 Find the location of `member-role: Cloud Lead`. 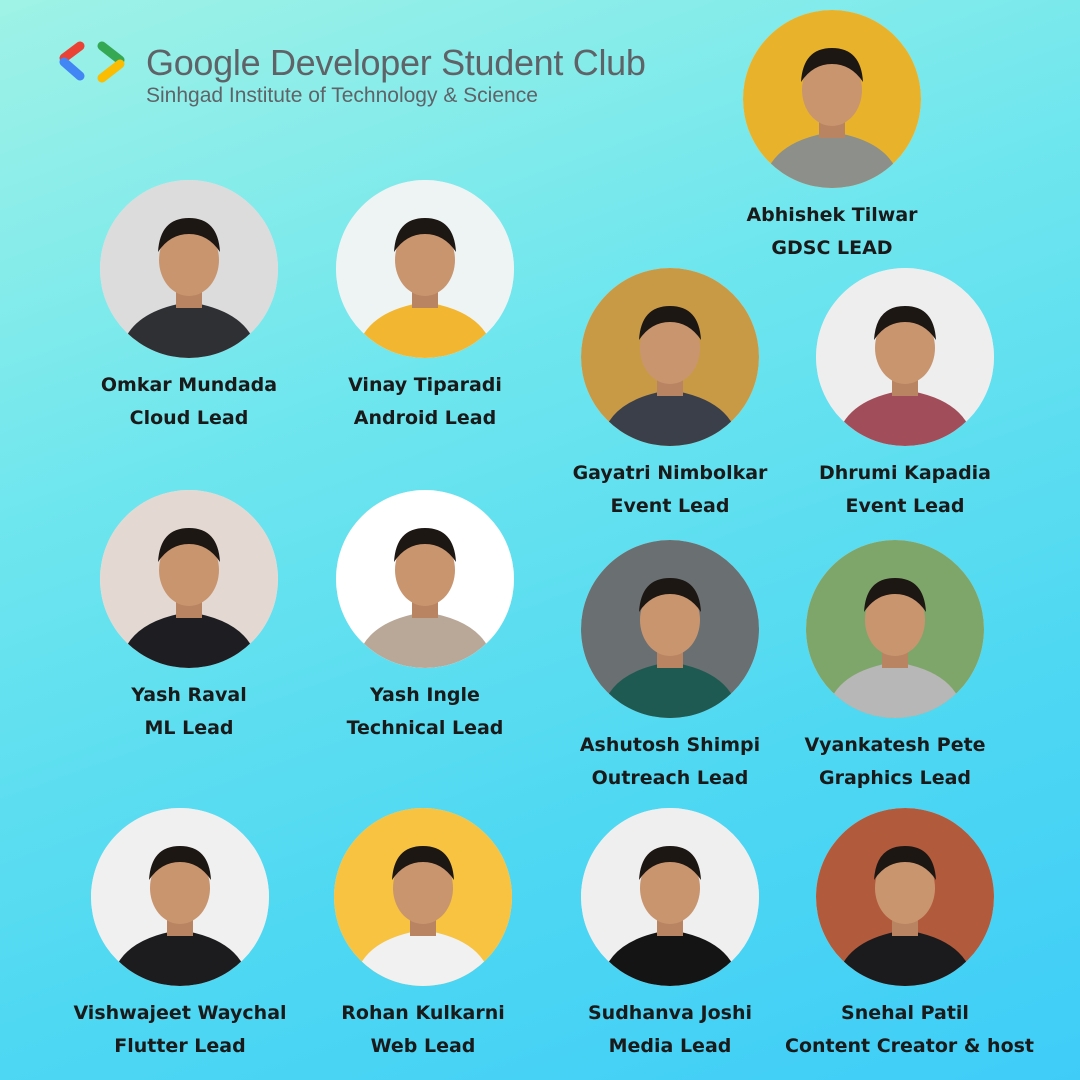

member-role: Cloud Lead is located at coordinates (189, 418).